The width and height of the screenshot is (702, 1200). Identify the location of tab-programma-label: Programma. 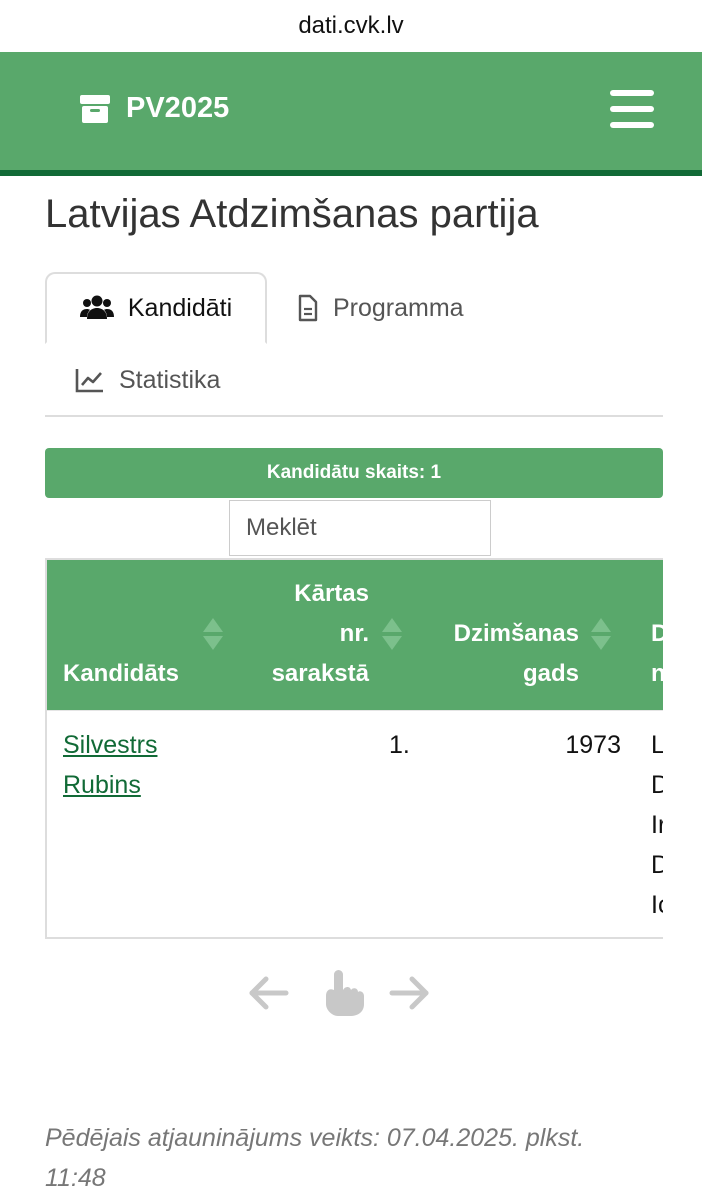
(398, 307).